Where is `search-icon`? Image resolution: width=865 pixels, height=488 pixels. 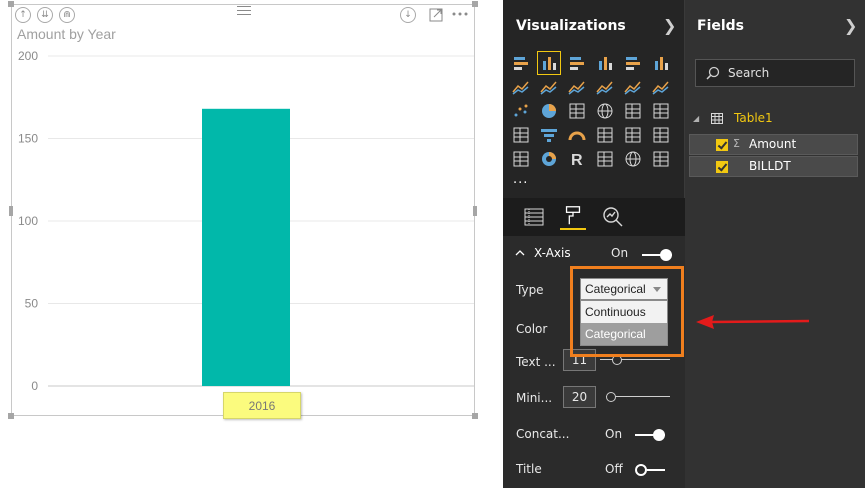 search-icon is located at coordinates (713, 73).